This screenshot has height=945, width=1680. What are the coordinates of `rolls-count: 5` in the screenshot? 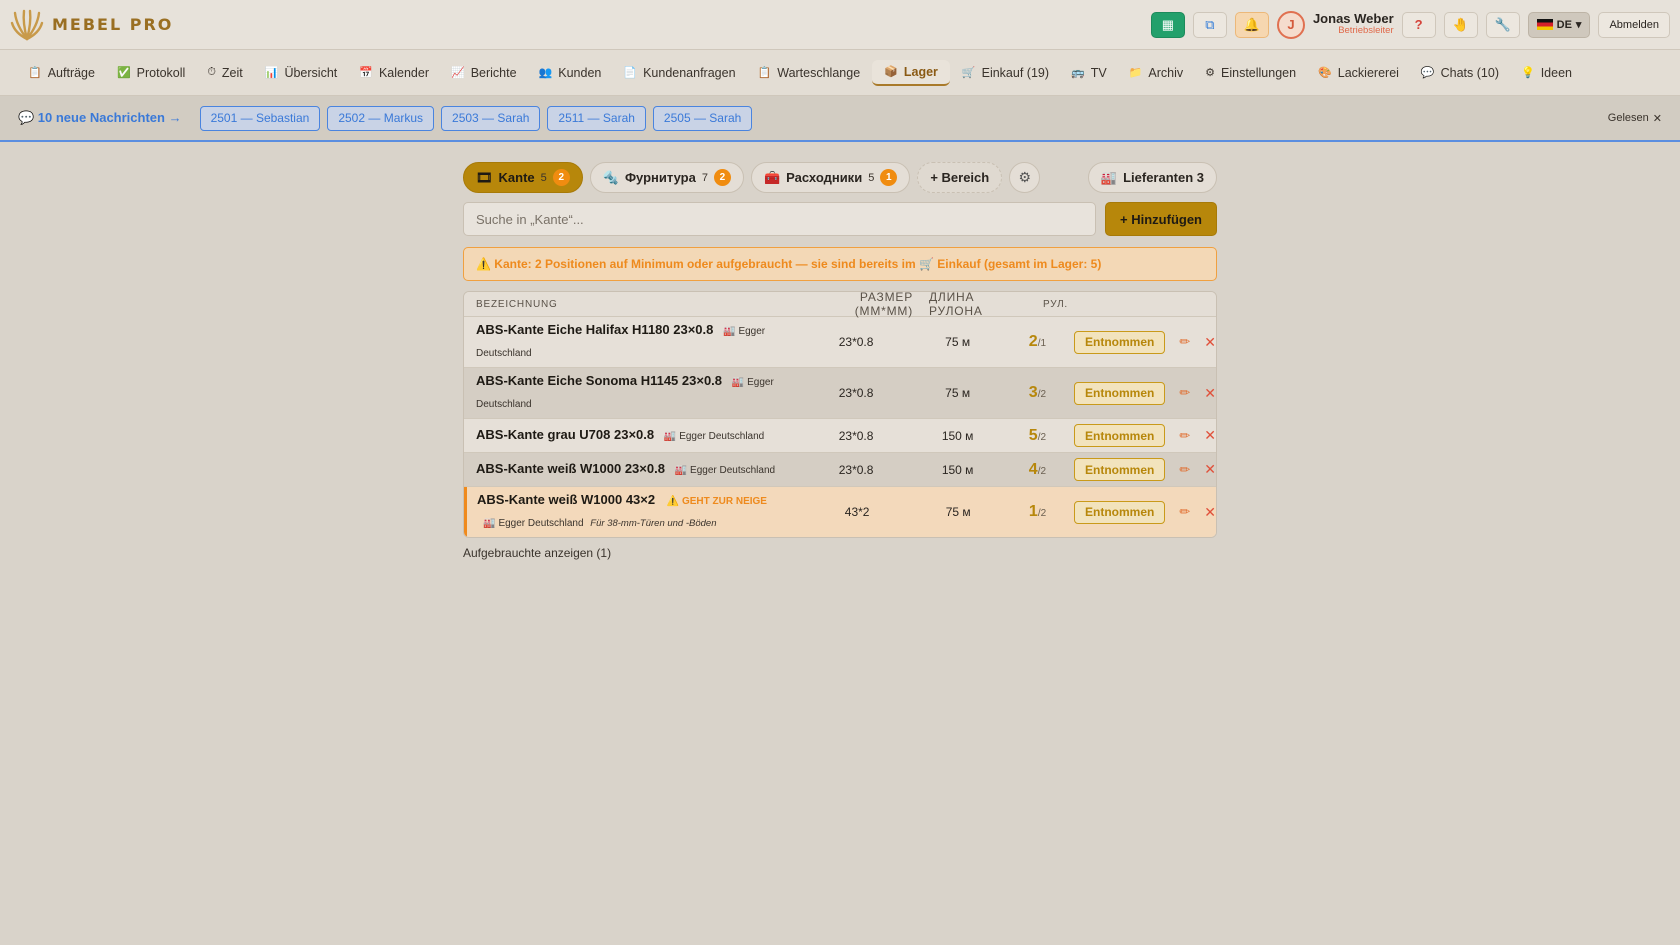 It's located at (1033, 435).